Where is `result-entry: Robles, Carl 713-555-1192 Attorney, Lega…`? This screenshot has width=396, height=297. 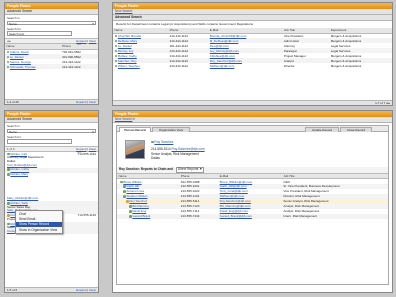
result-entry: Robles, Carl 713-555-1192 Attorney, Lega… is located at coordinates (51, 160).